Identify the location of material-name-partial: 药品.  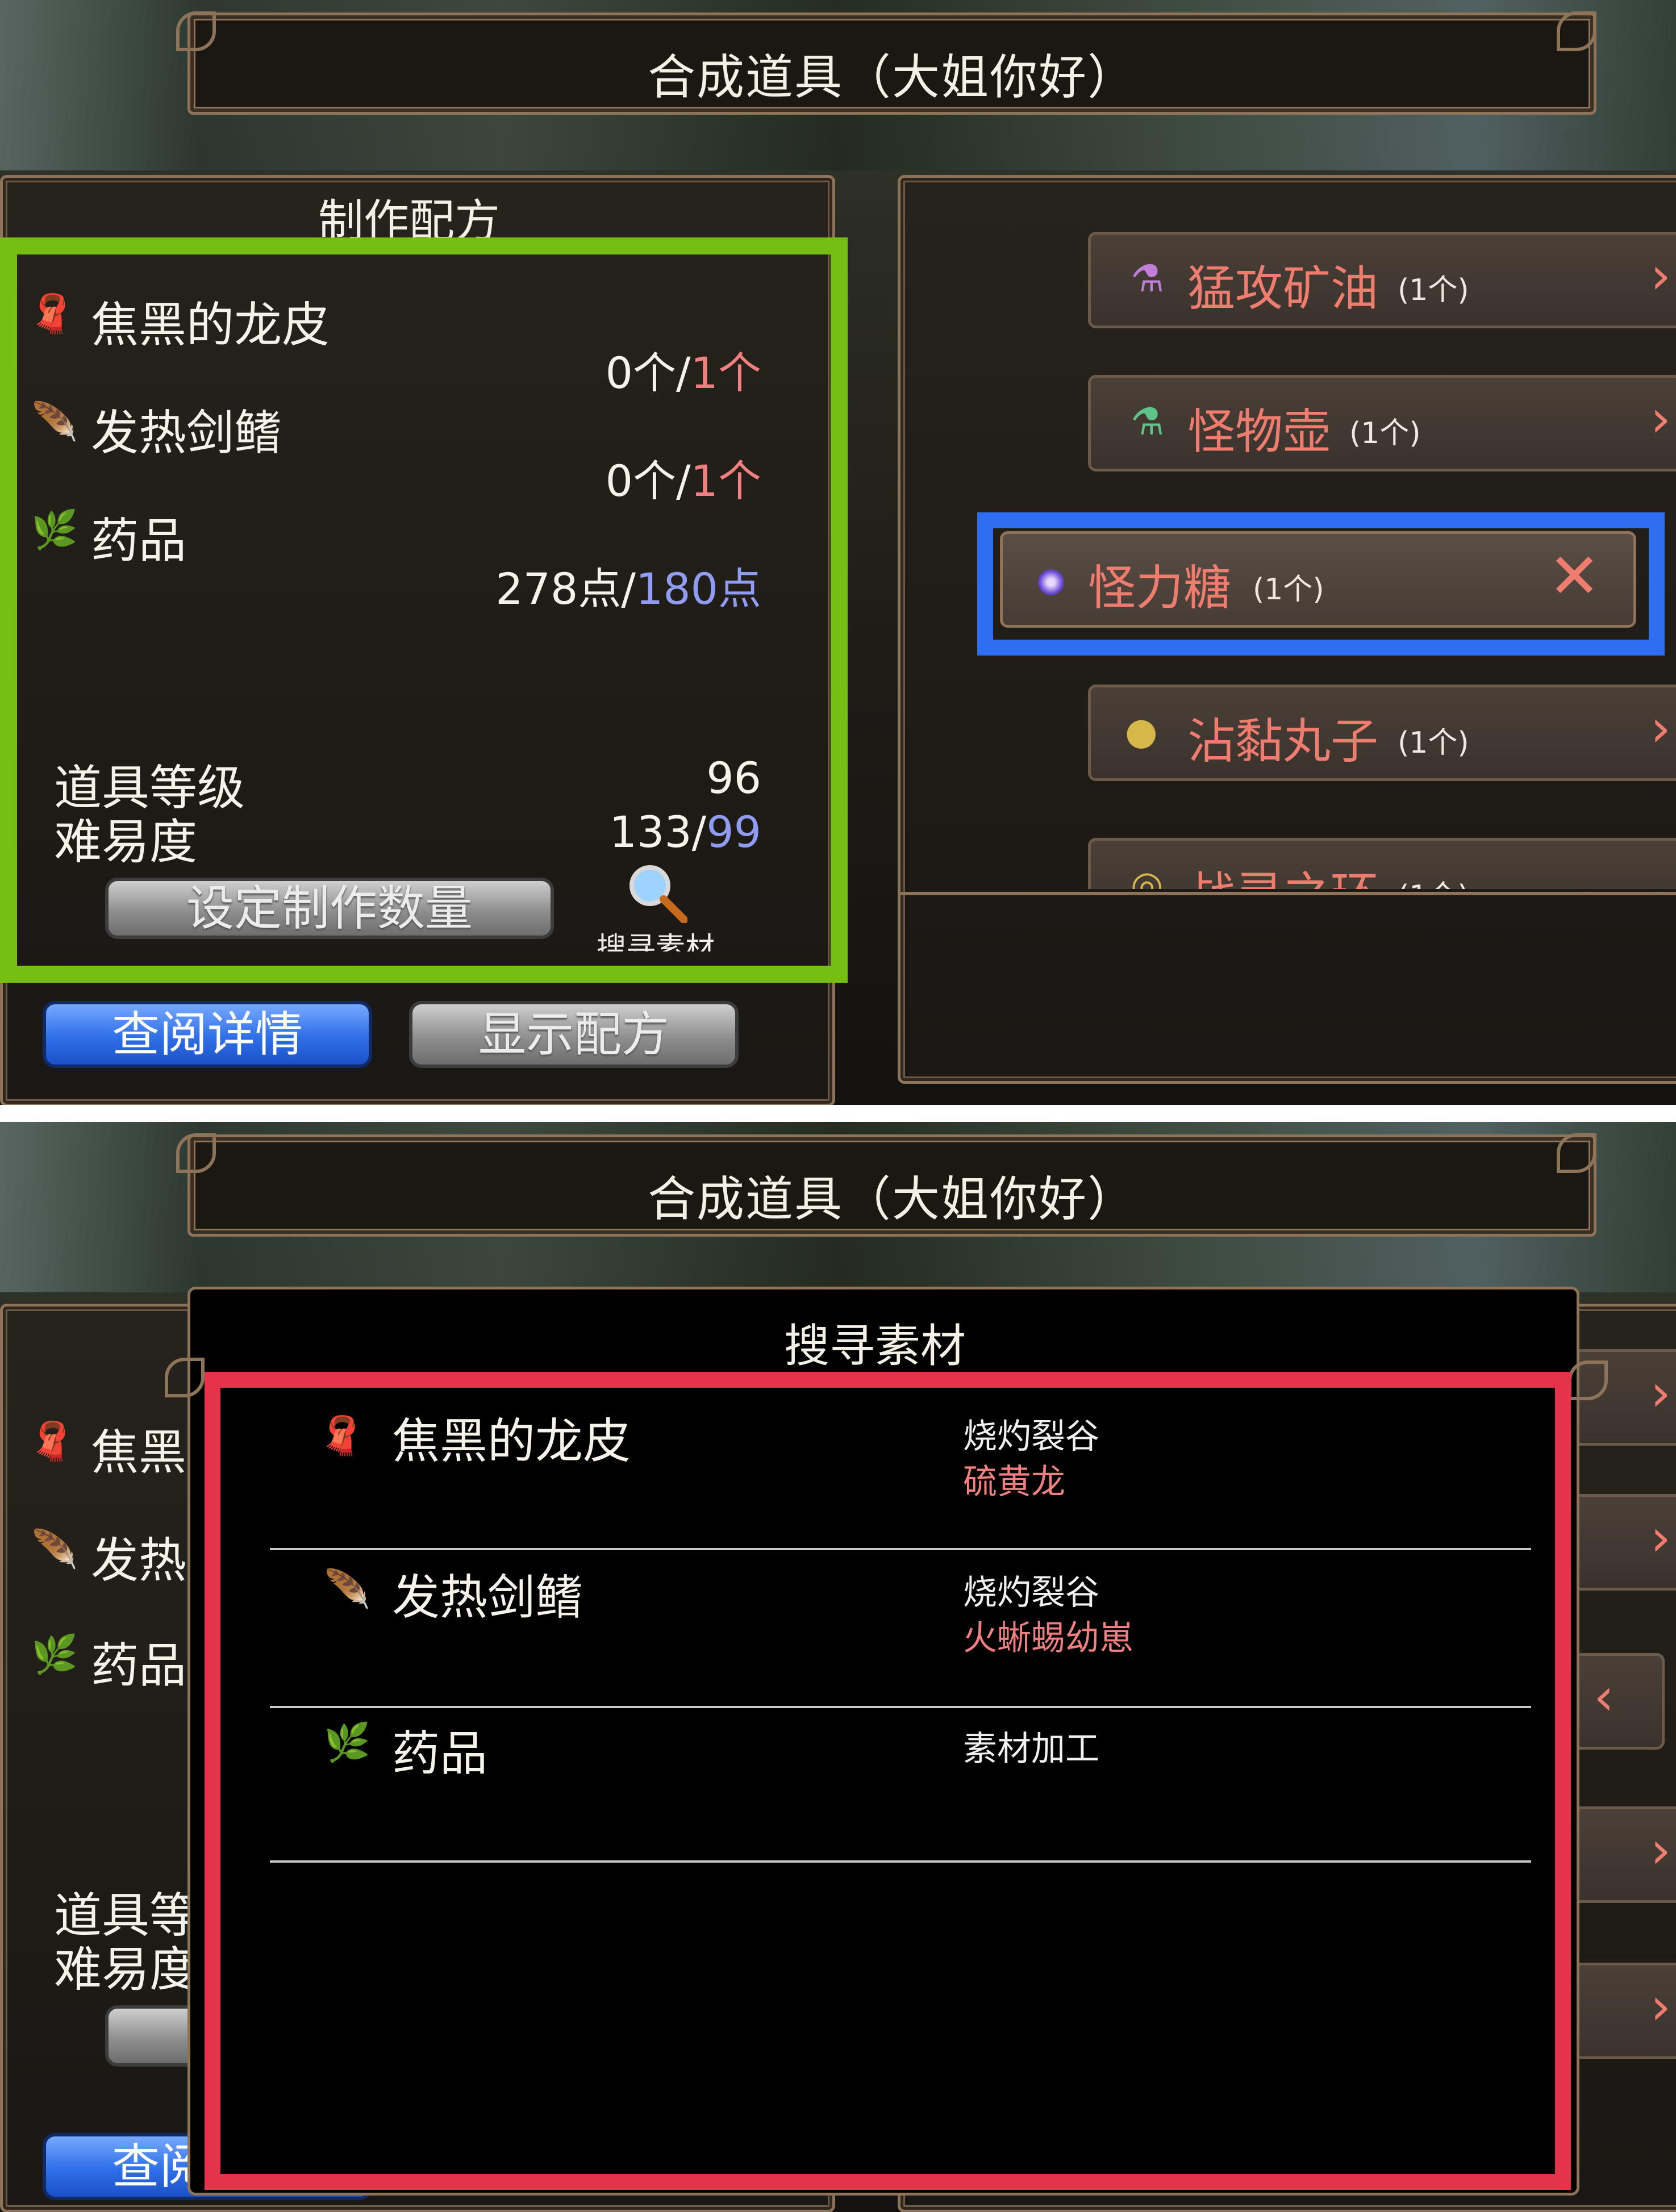
(139, 1665).